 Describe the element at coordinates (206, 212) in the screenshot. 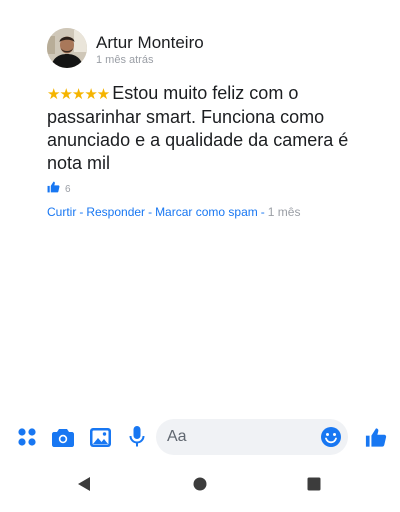

I see `mark-as-spam-link: Marcar como spam` at that location.